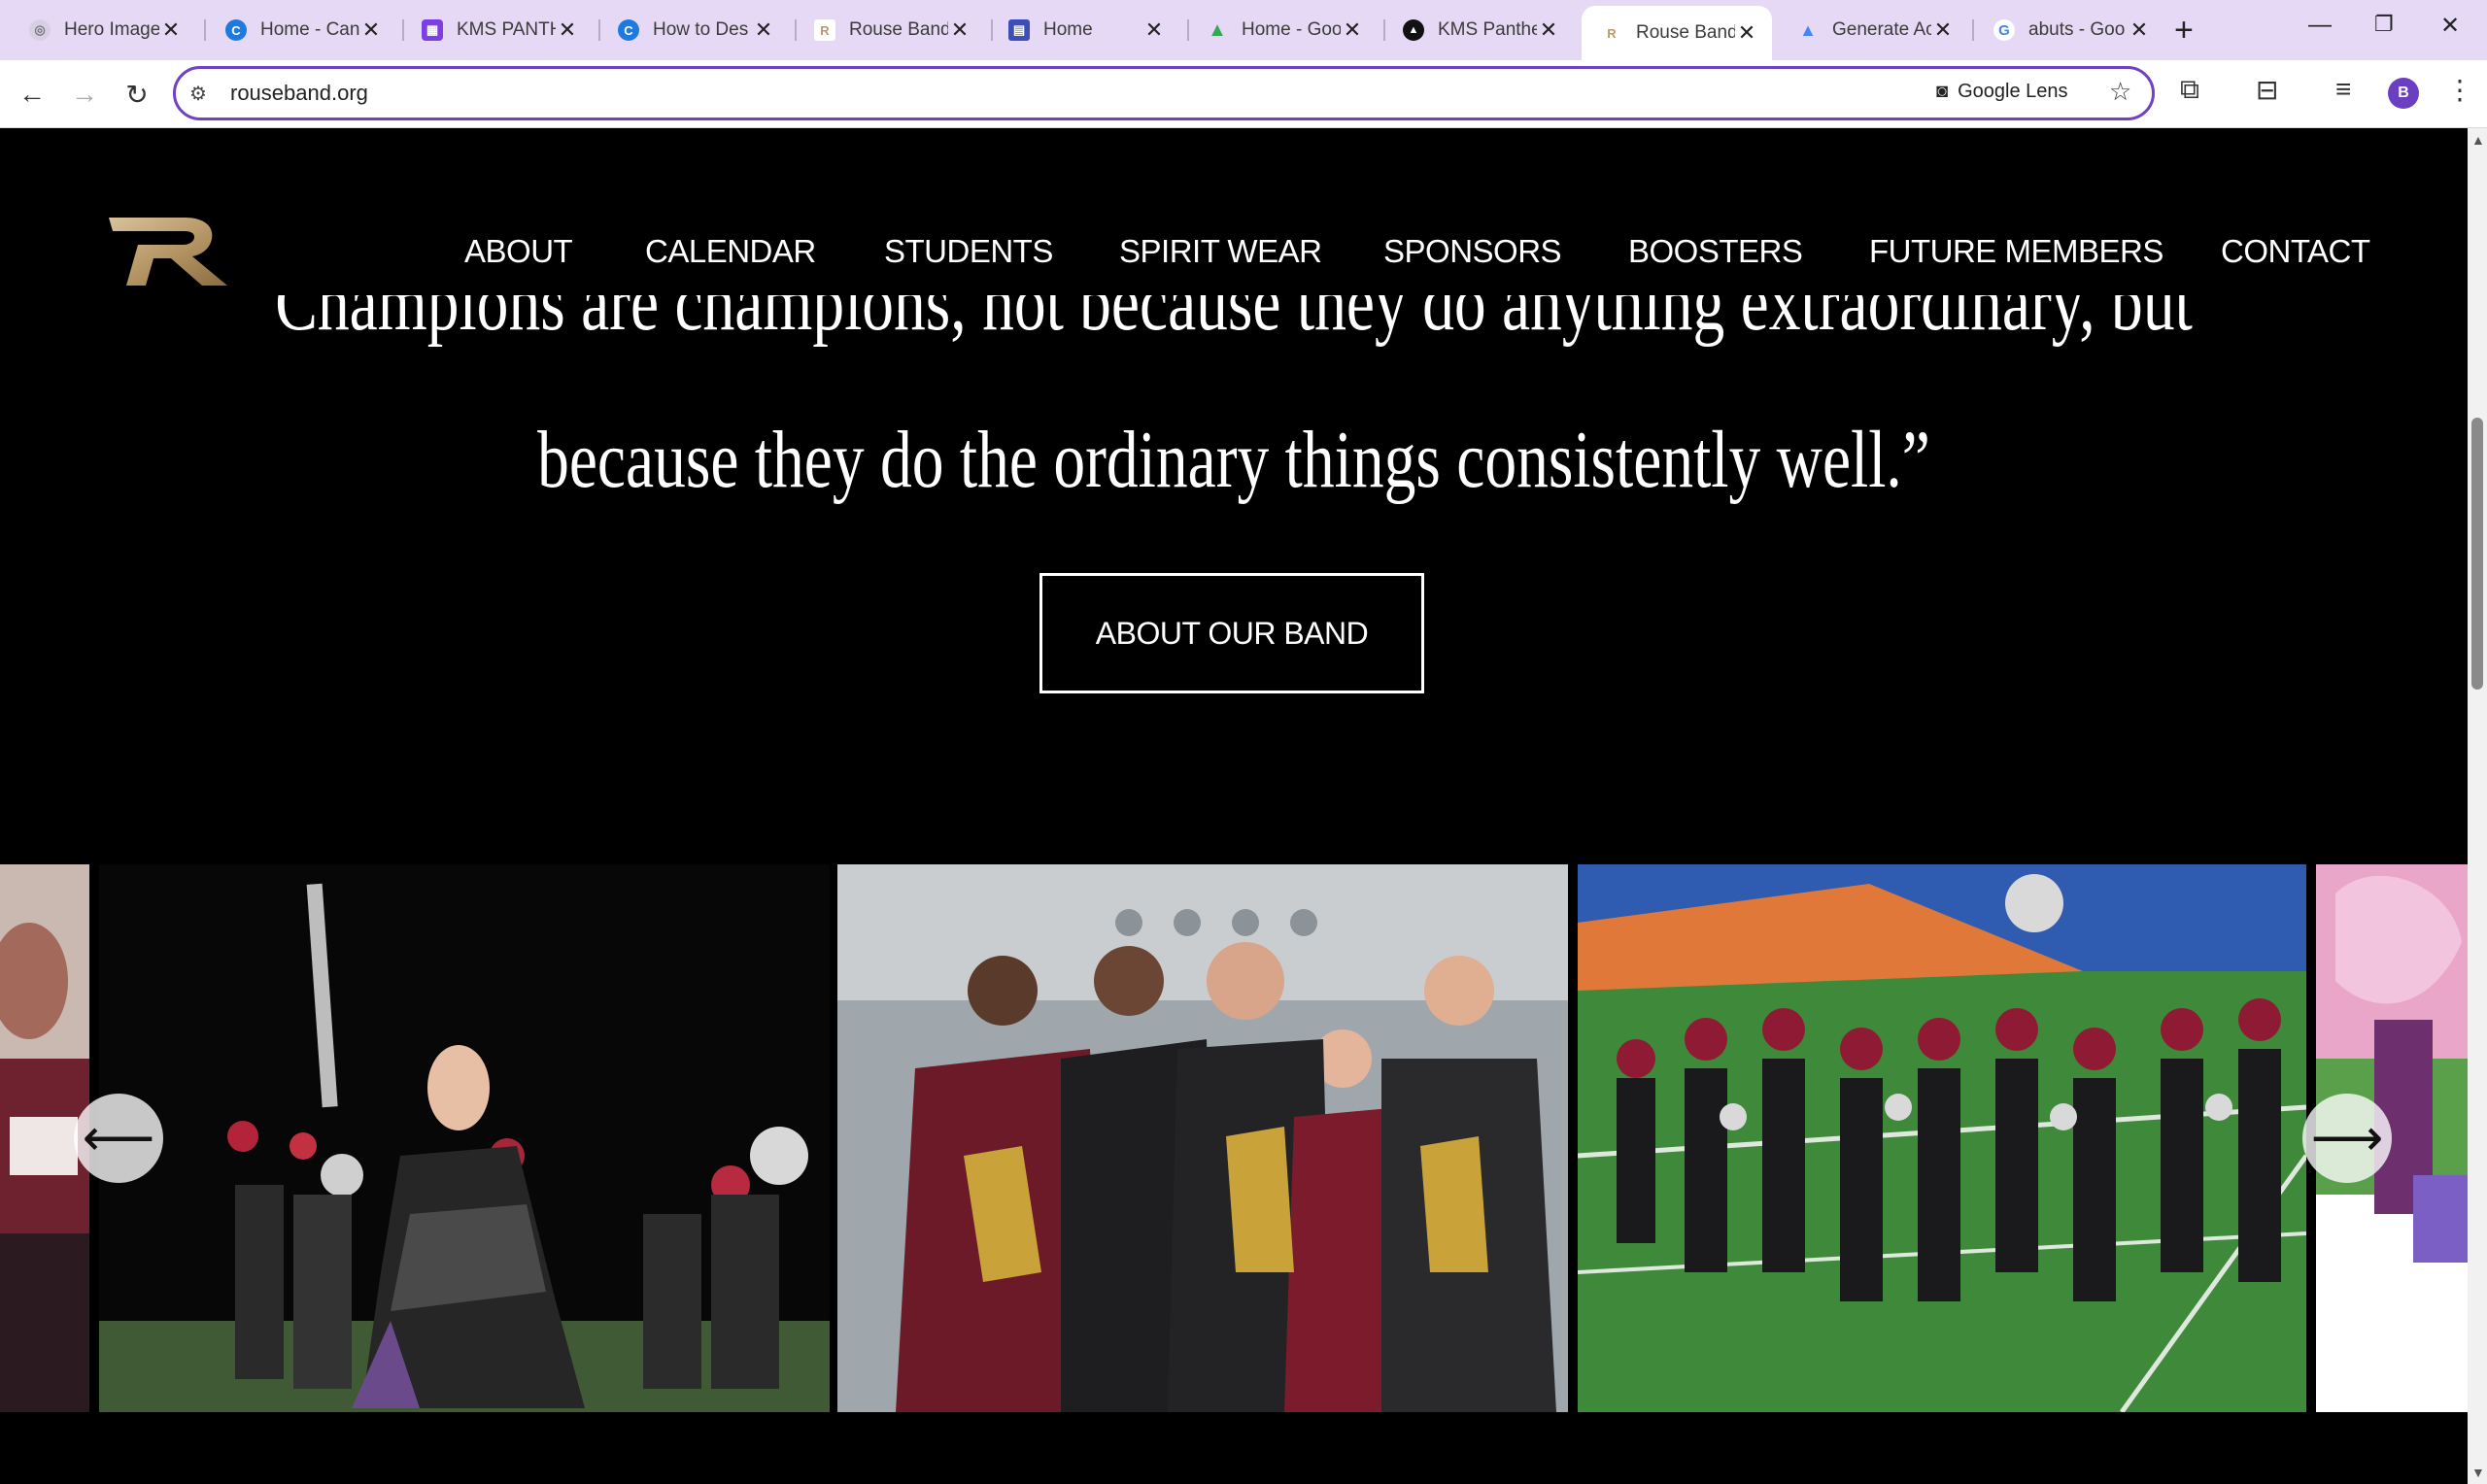 The height and width of the screenshot is (1484, 2487). Describe the element at coordinates (1068, 29) in the screenshot. I see `tab-title: Home` at that location.